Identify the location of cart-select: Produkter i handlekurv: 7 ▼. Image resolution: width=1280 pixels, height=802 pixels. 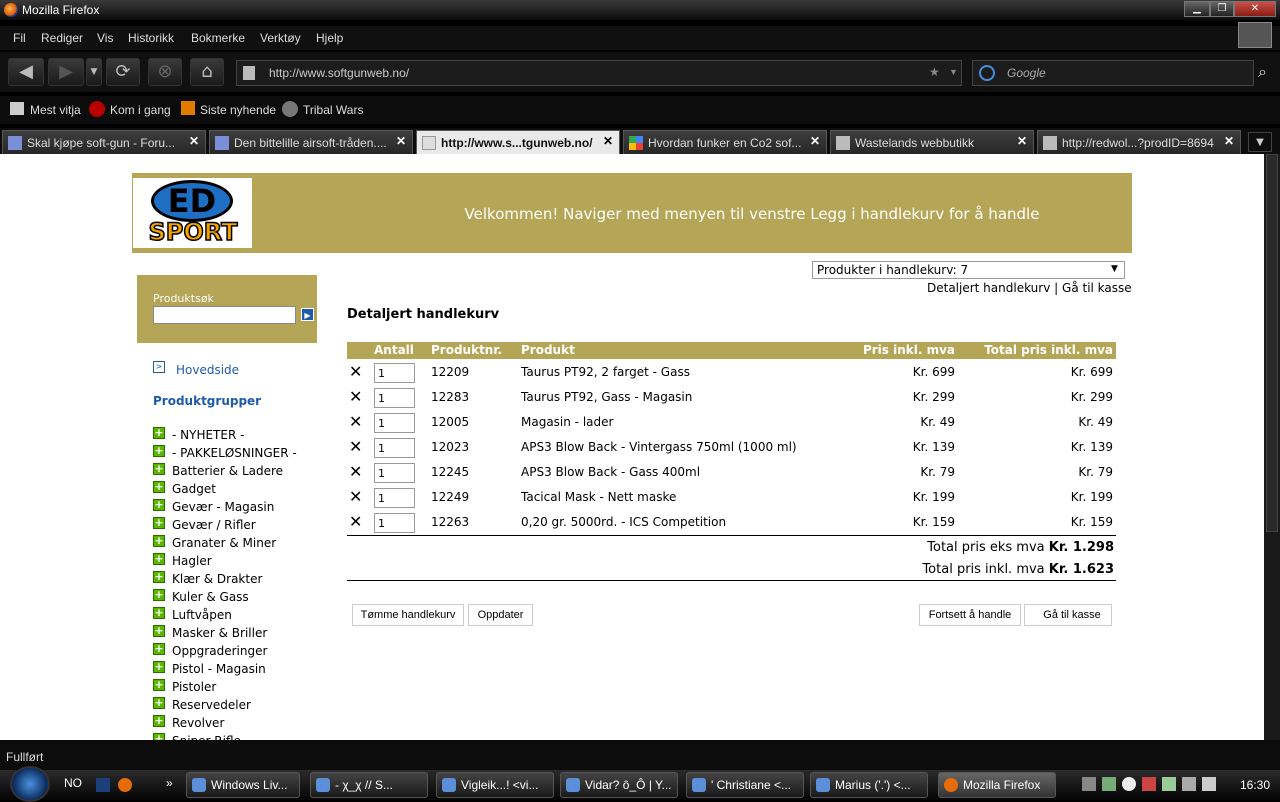
(968, 270).